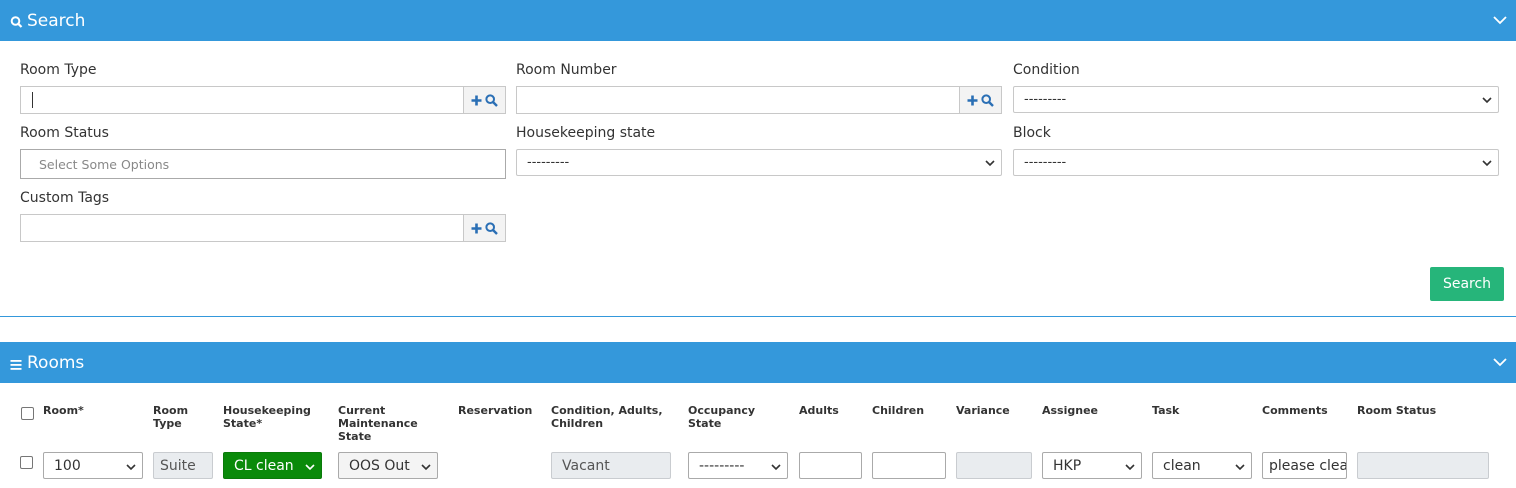 This screenshot has height=488, width=1516. Describe the element at coordinates (1256, 162) in the screenshot. I see `block-select: ---------` at that location.